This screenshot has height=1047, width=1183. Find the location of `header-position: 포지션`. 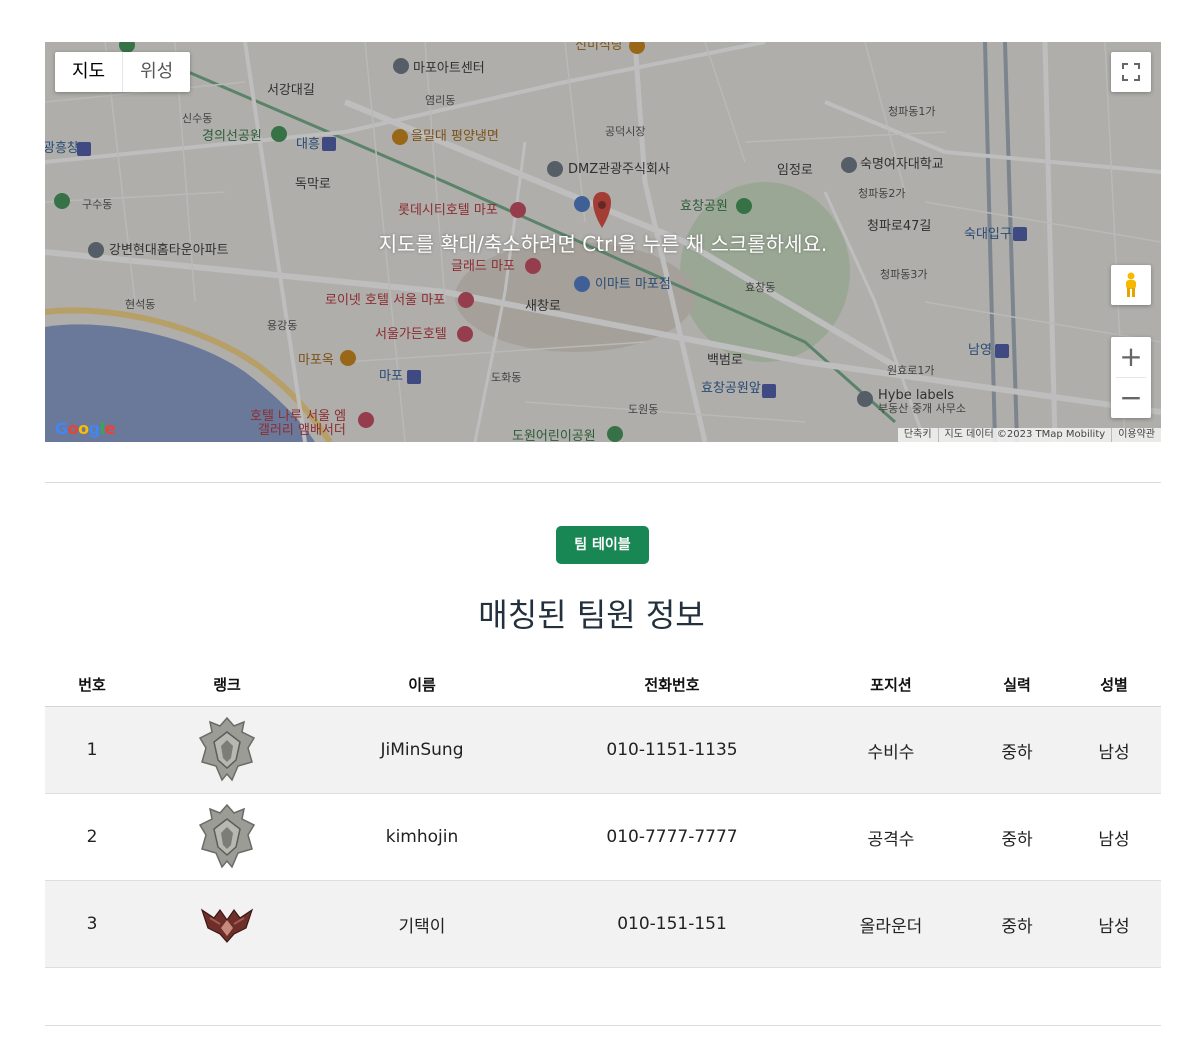

header-position: 포지션 is located at coordinates (891, 685).